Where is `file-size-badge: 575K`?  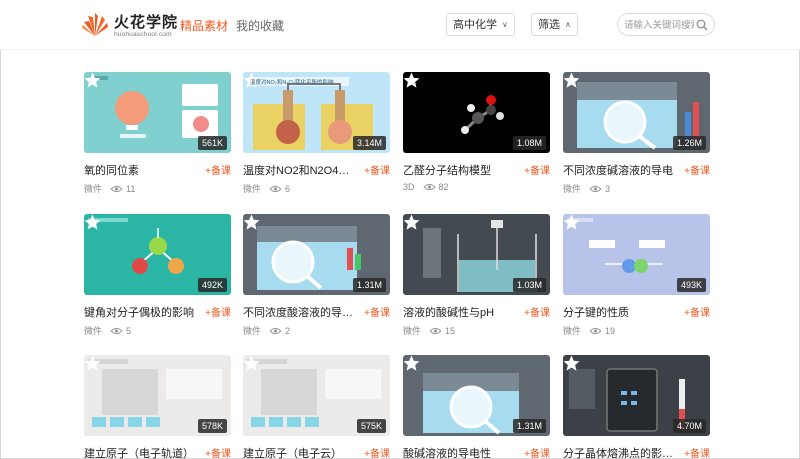 file-size-badge: 575K is located at coordinates (371, 426).